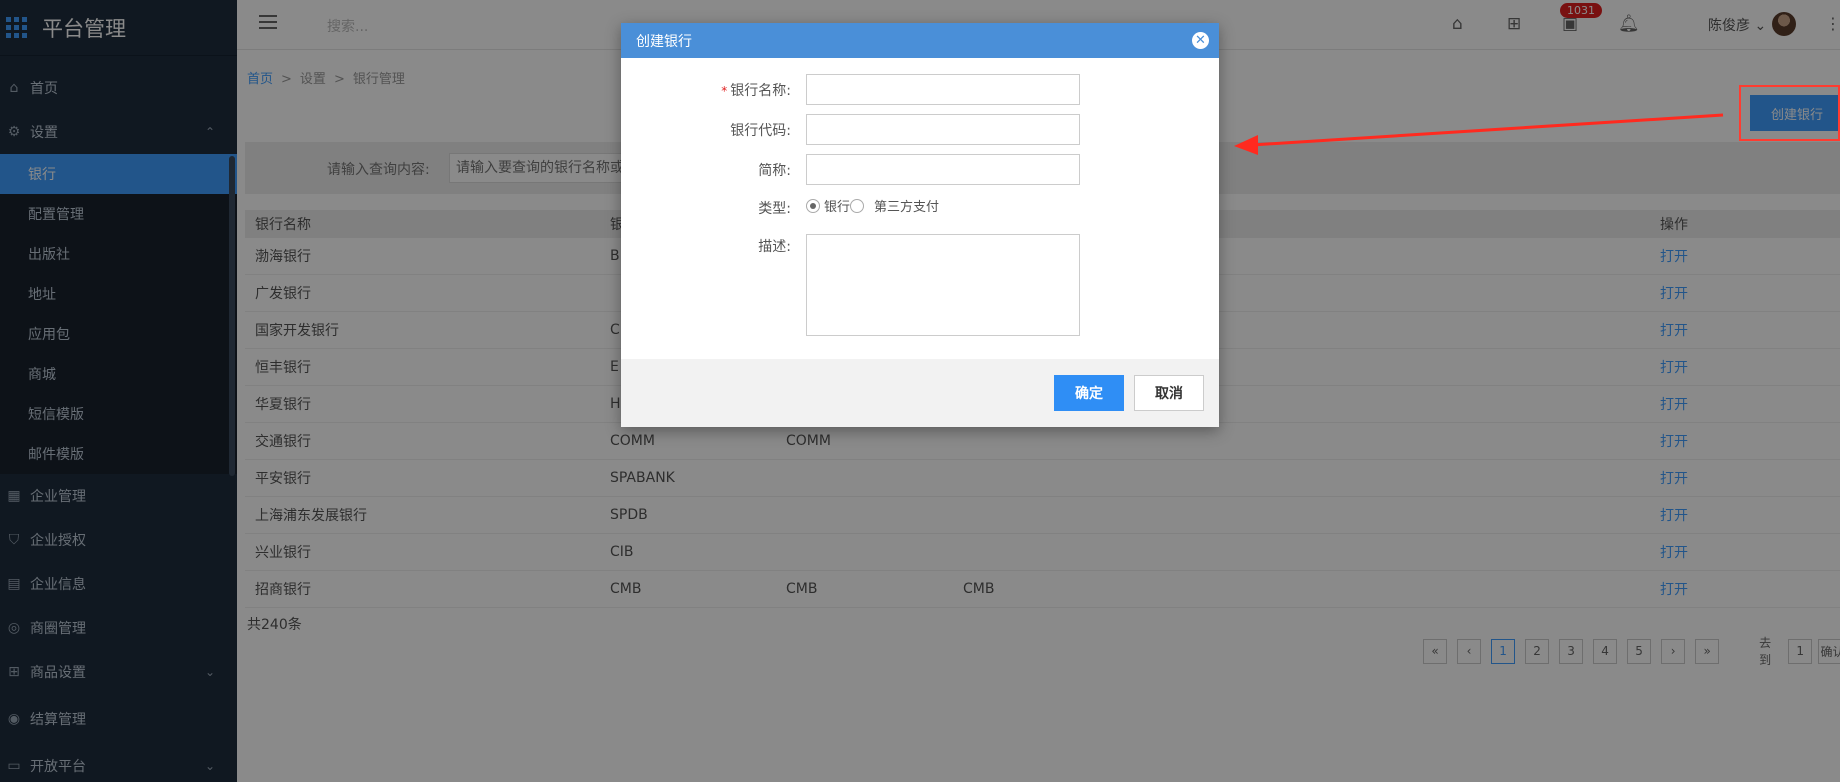 The image size is (1840, 782). I want to click on bank-name-input, so click(943, 89).